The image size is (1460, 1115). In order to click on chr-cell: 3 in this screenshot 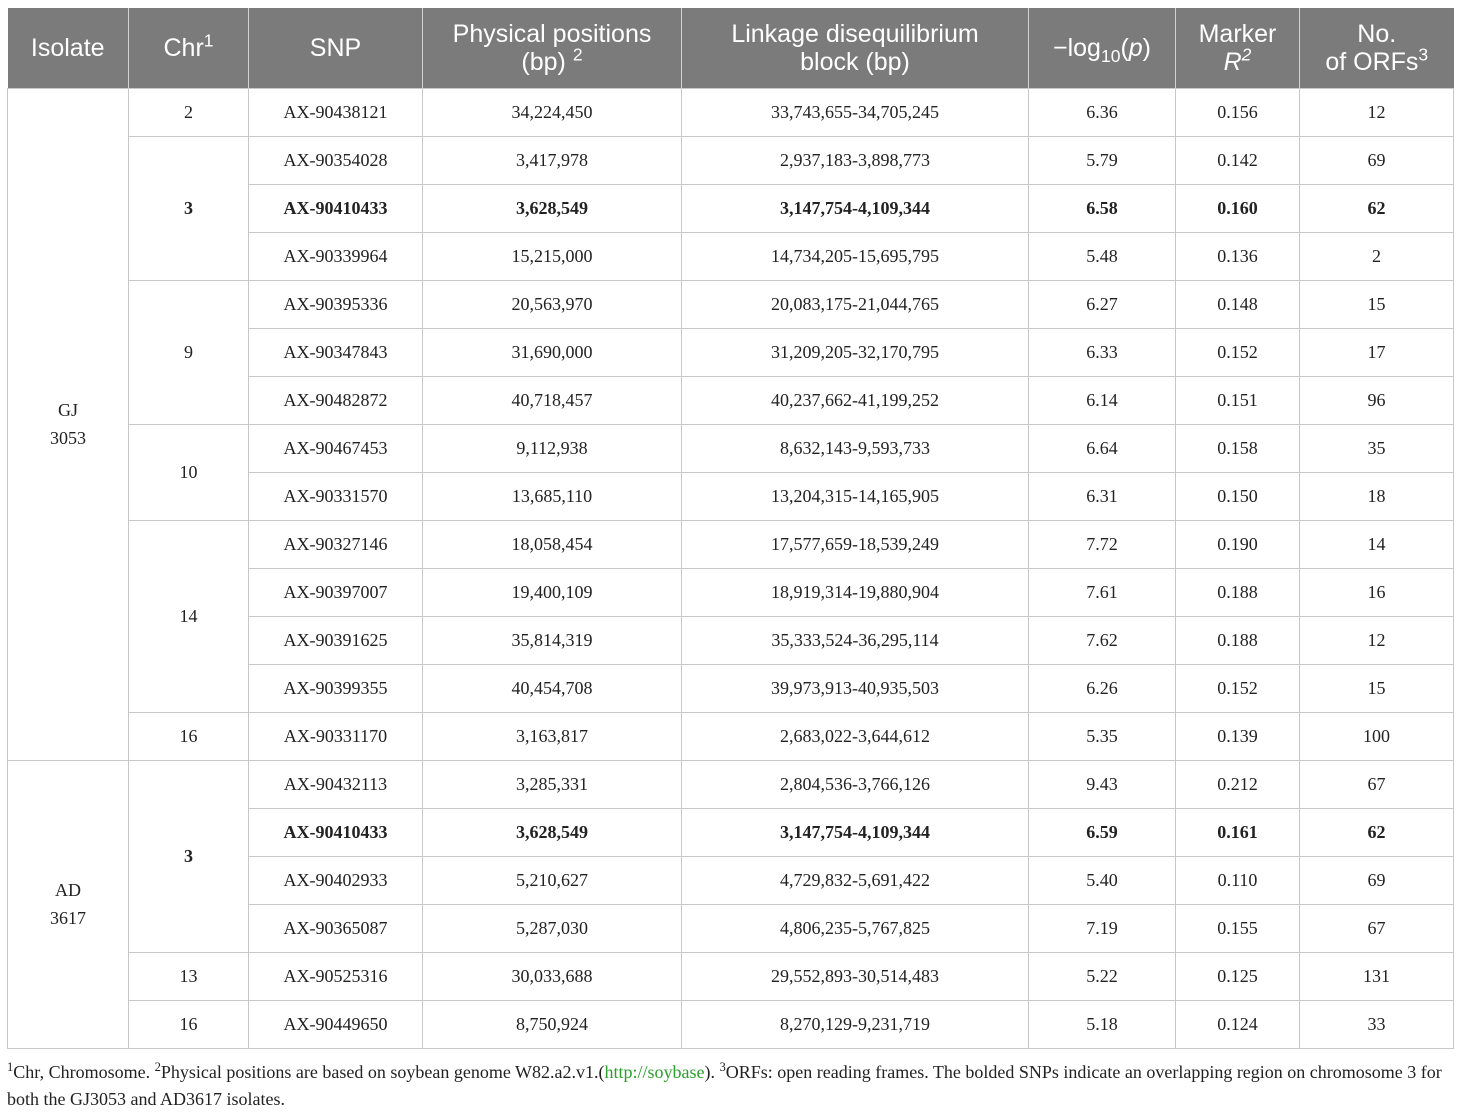, I will do `click(188, 208)`.